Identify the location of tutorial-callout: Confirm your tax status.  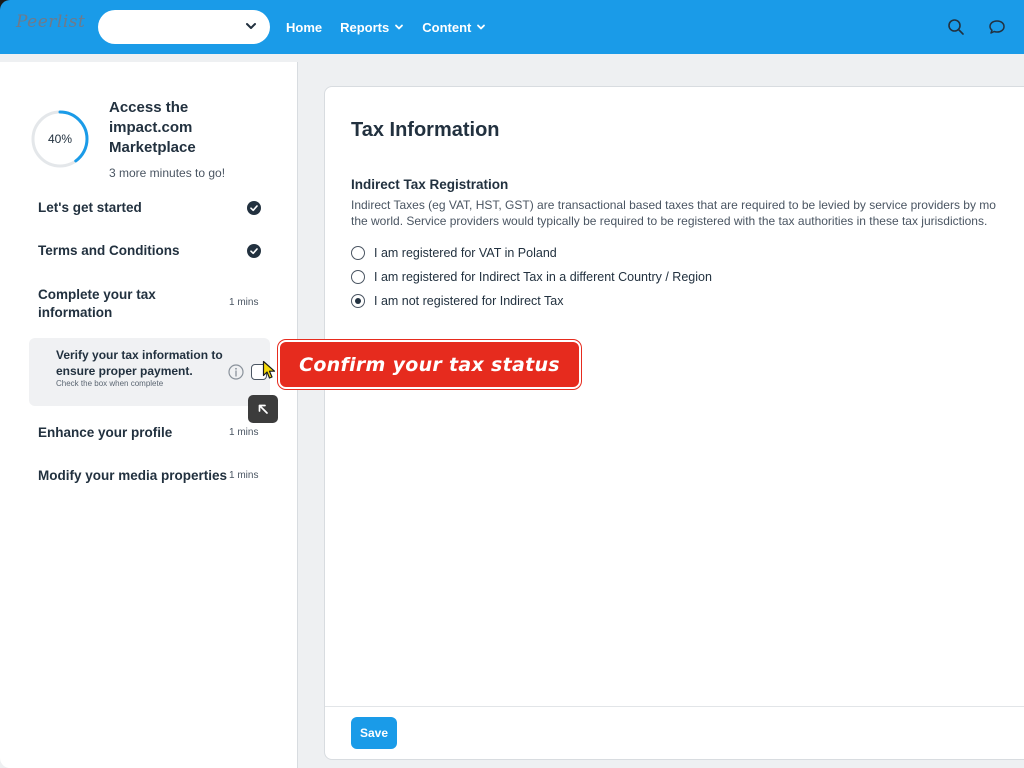
(429, 364).